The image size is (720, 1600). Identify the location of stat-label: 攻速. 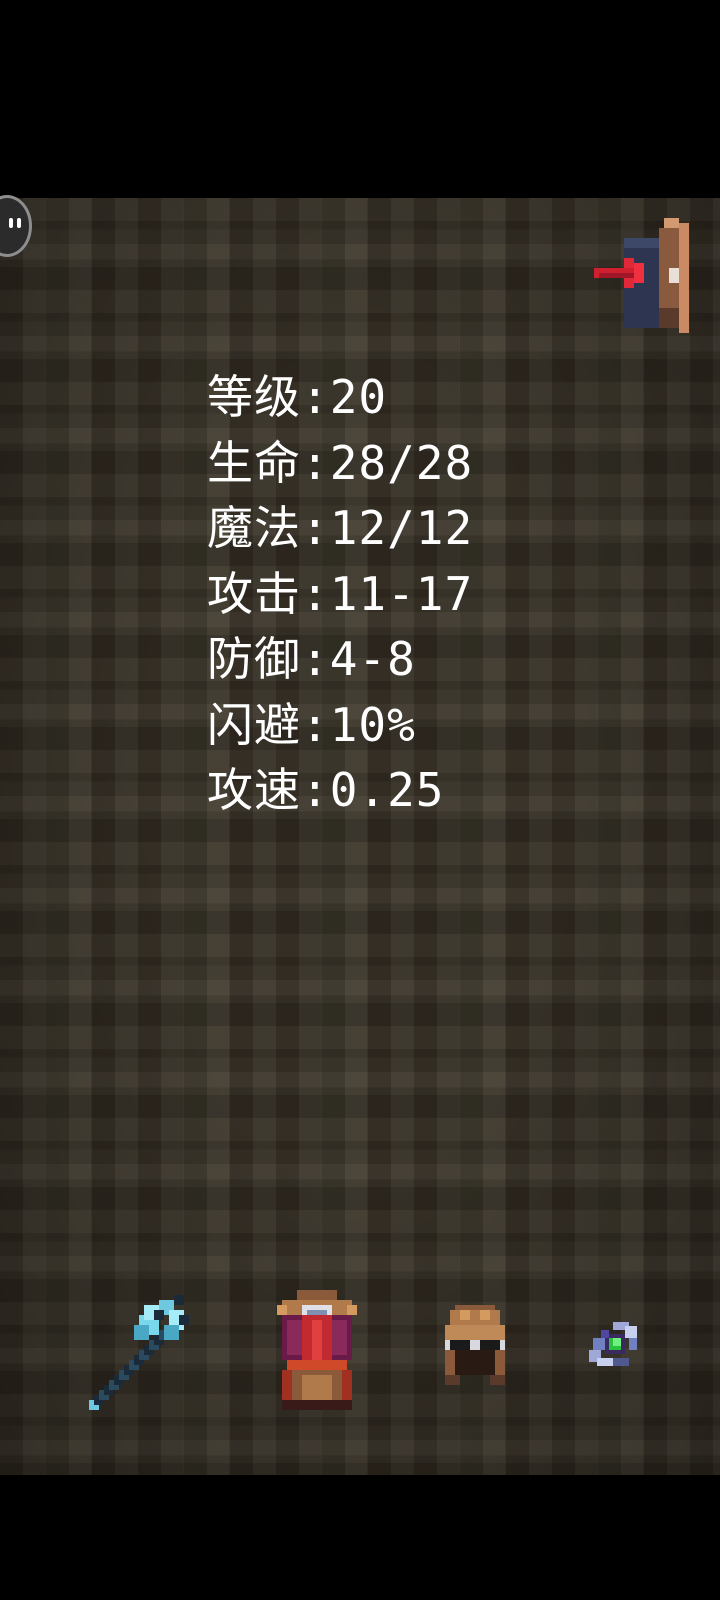
(254, 790).